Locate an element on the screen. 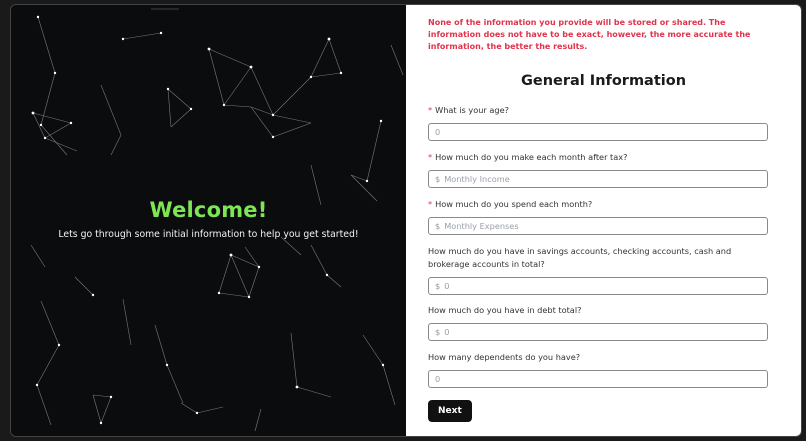 The width and height of the screenshot is (806, 441). form-title: General Information is located at coordinates (603, 81).